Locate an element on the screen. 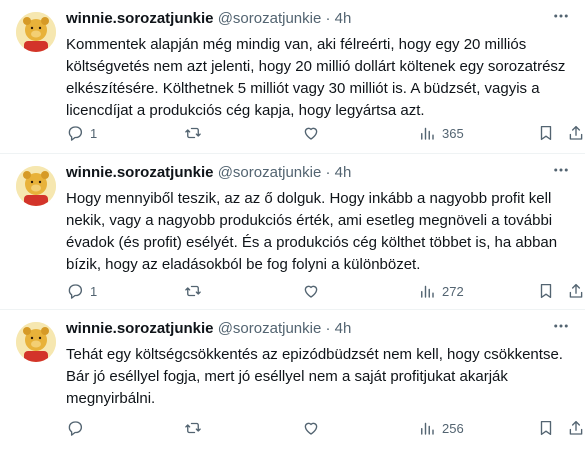 The height and width of the screenshot is (449, 585). tweet-actions: 256 is located at coordinates (325, 428).